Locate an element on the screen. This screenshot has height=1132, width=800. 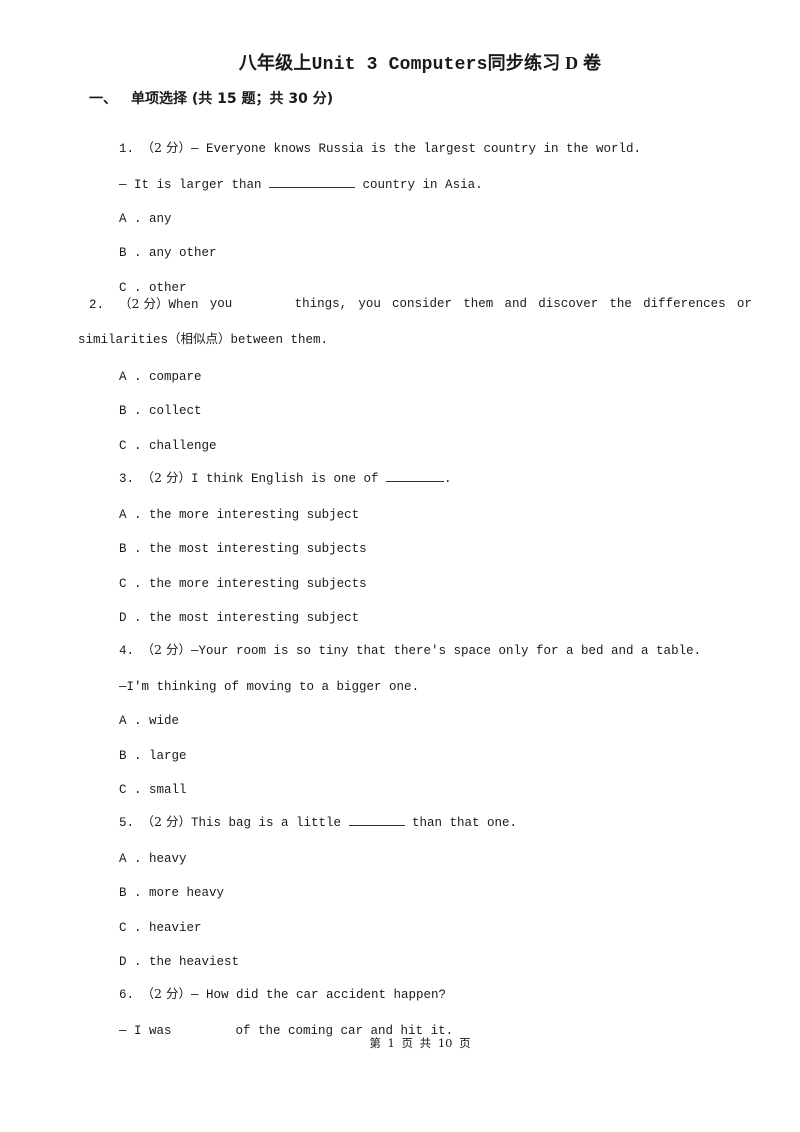
title-cn-suffix: 同步练习 D 卷 is located at coordinates (544, 63).